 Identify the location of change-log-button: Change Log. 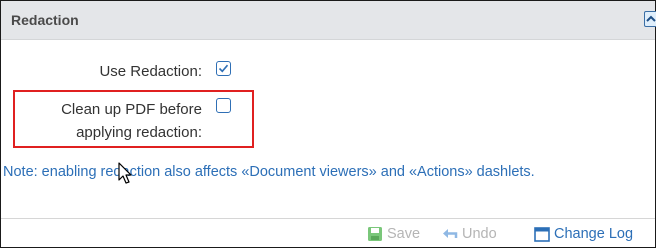
(583, 234).